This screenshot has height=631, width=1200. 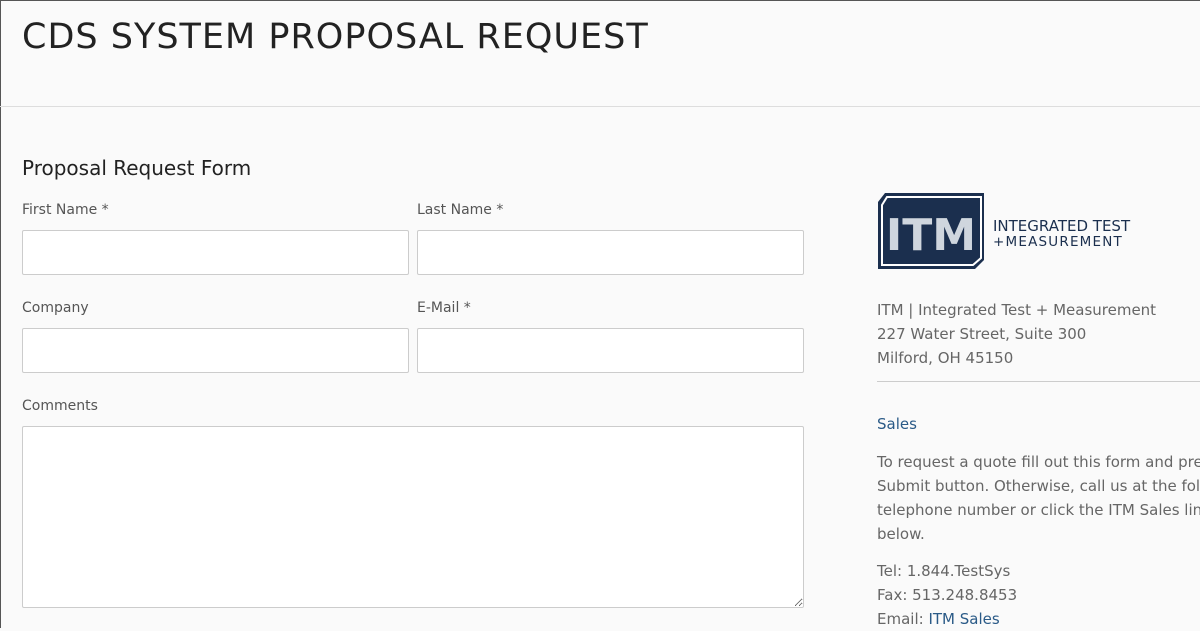 I want to click on address-line: Milford, OH 45150, so click(x=945, y=358).